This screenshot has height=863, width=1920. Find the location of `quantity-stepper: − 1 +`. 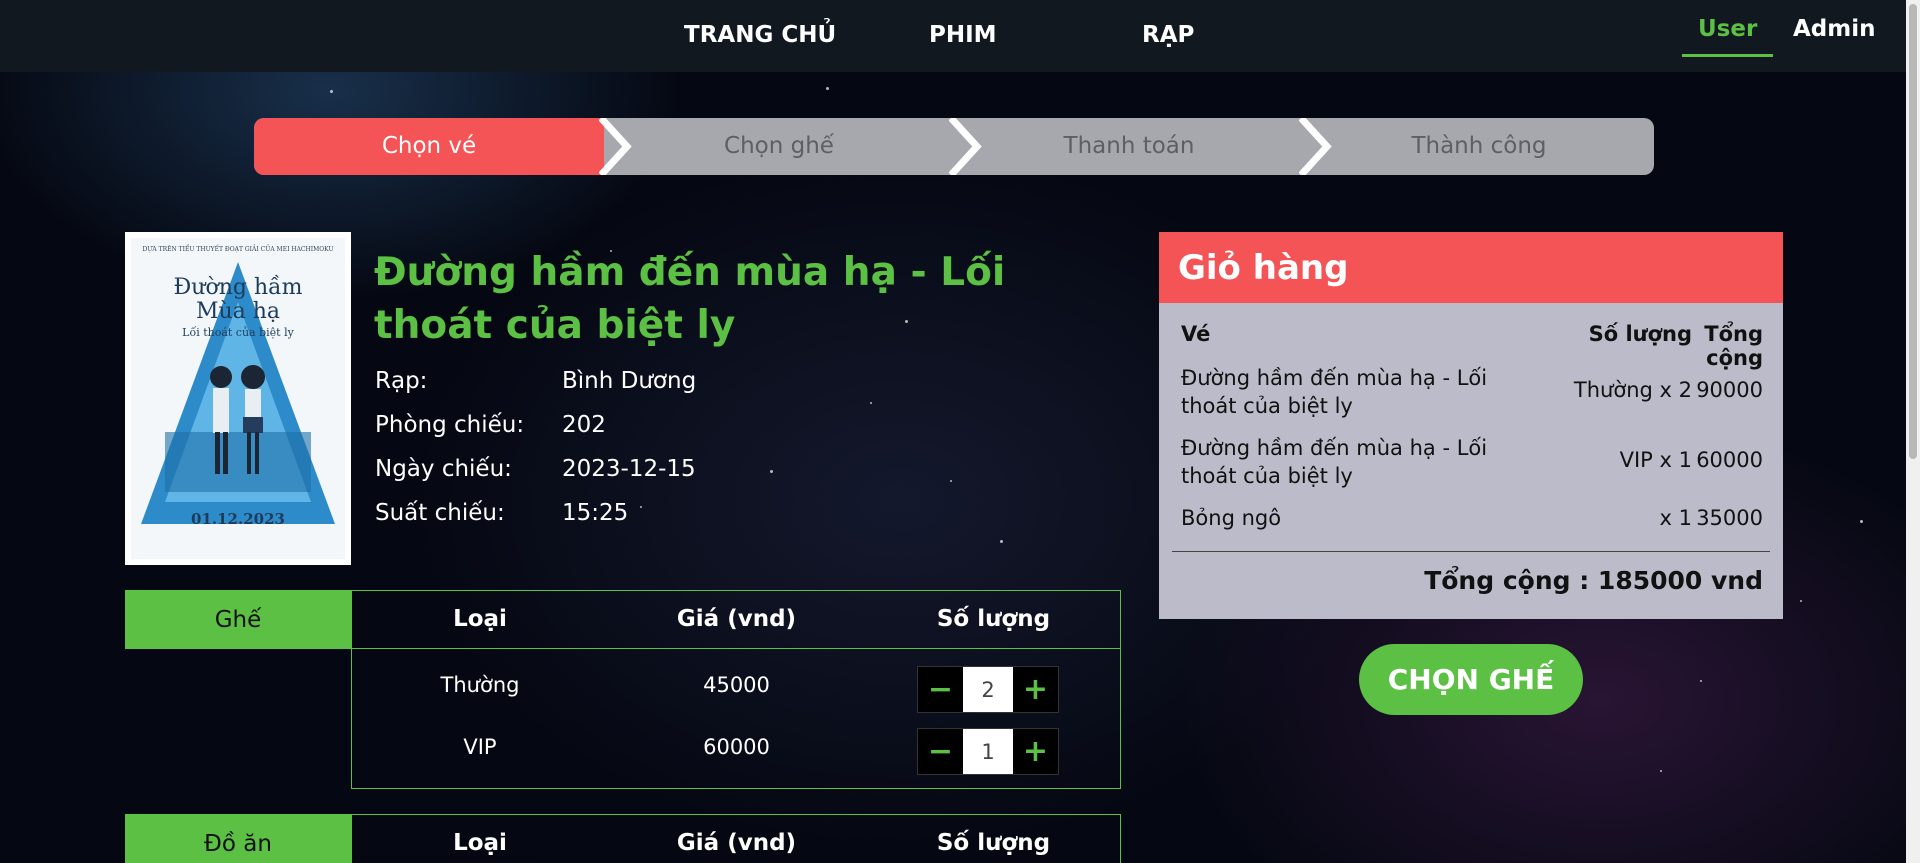

quantity-stepper: − 1 + is located at coordinates (988, 751).